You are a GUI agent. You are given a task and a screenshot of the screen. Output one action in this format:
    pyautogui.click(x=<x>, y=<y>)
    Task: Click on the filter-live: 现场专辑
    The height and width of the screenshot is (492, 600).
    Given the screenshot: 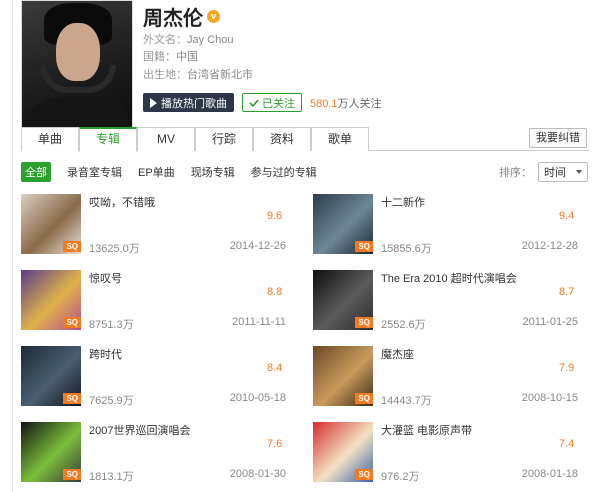 What is the action you would take?
    pyautogui.click(x=213, y=172)
    